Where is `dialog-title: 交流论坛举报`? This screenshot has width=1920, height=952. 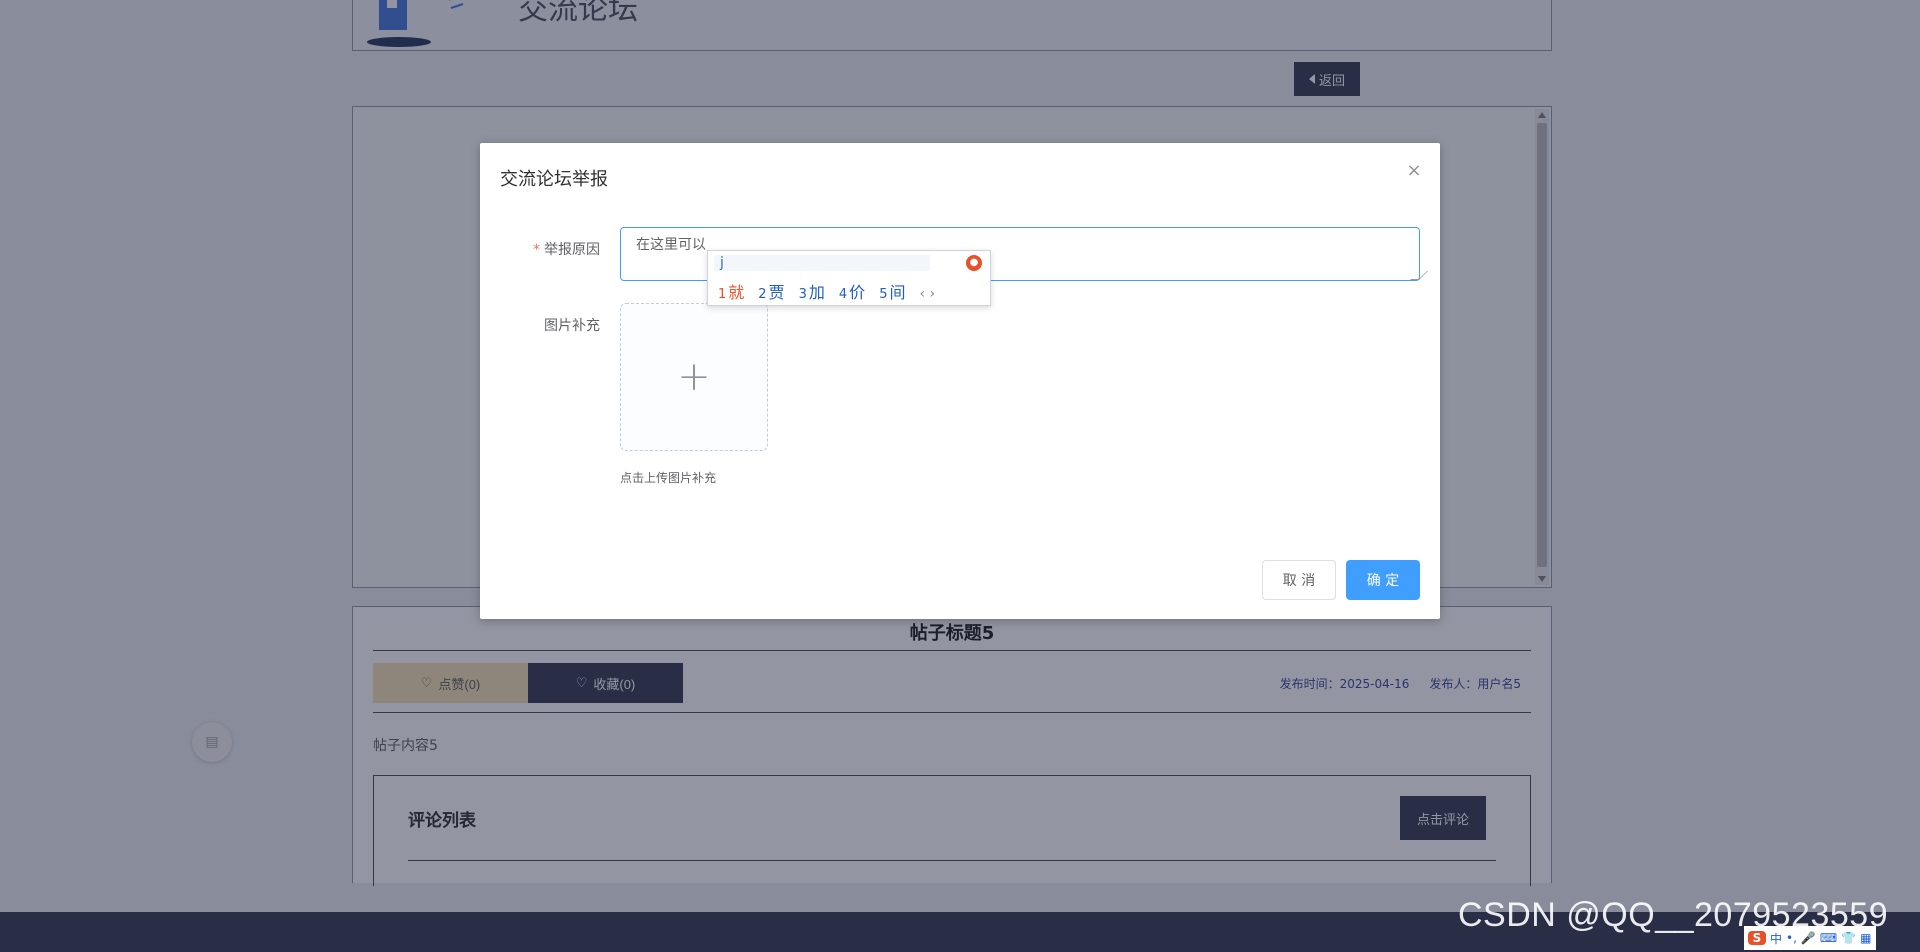
dialog-title: 交流论坛举报 is located at coordinates (554, 179).